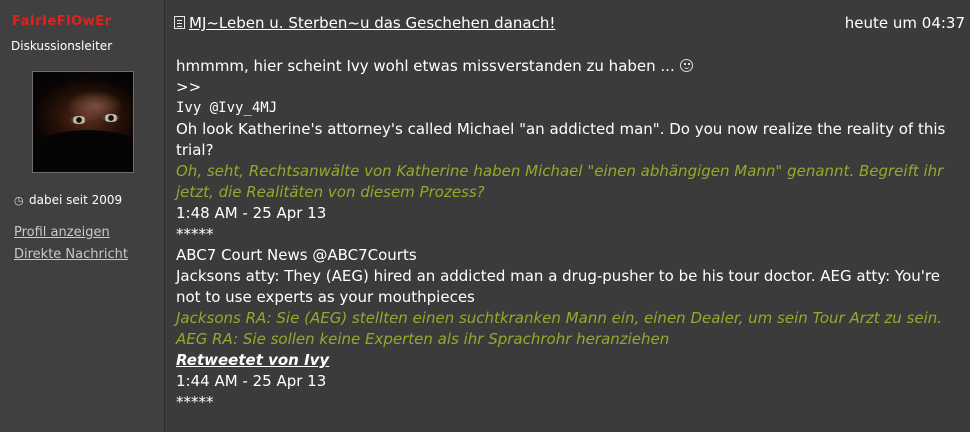 The image size is (970, 432). I want to click on author-rank: Diskussionsleiter, so click(62, 46).